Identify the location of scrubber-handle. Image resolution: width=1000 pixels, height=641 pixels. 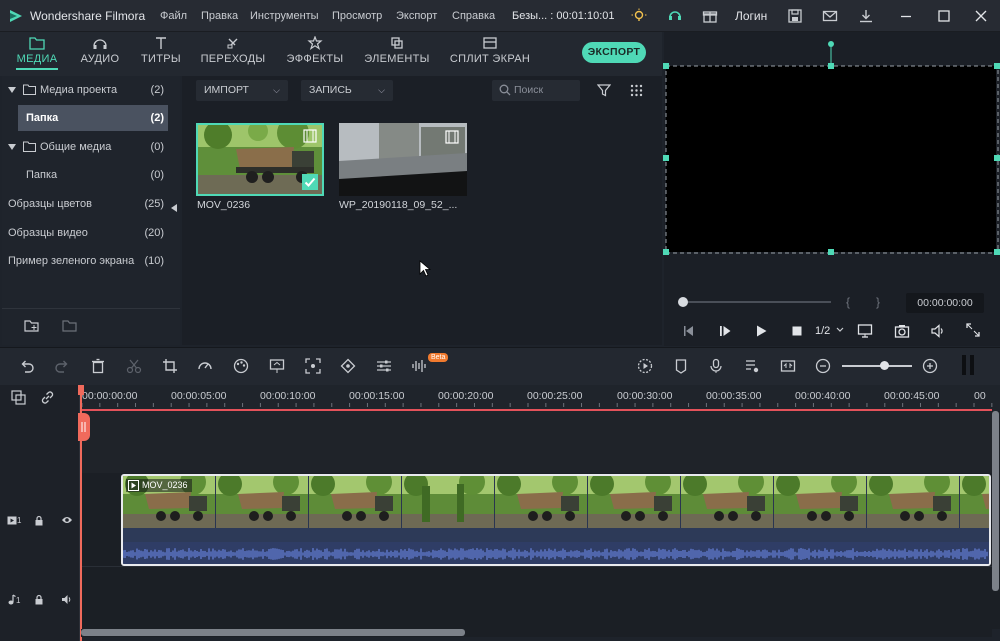
(683, 302).